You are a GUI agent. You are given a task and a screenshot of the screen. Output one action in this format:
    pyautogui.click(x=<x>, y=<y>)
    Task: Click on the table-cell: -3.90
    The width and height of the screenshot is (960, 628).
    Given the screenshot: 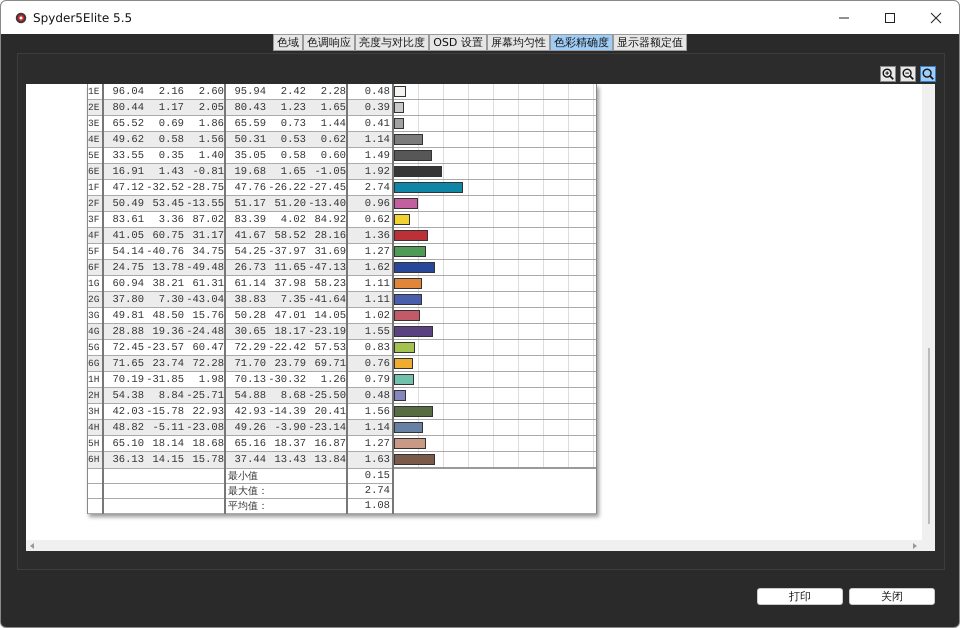 What is the action you would take?
    pyautogui.click(x=286, y=428)
    